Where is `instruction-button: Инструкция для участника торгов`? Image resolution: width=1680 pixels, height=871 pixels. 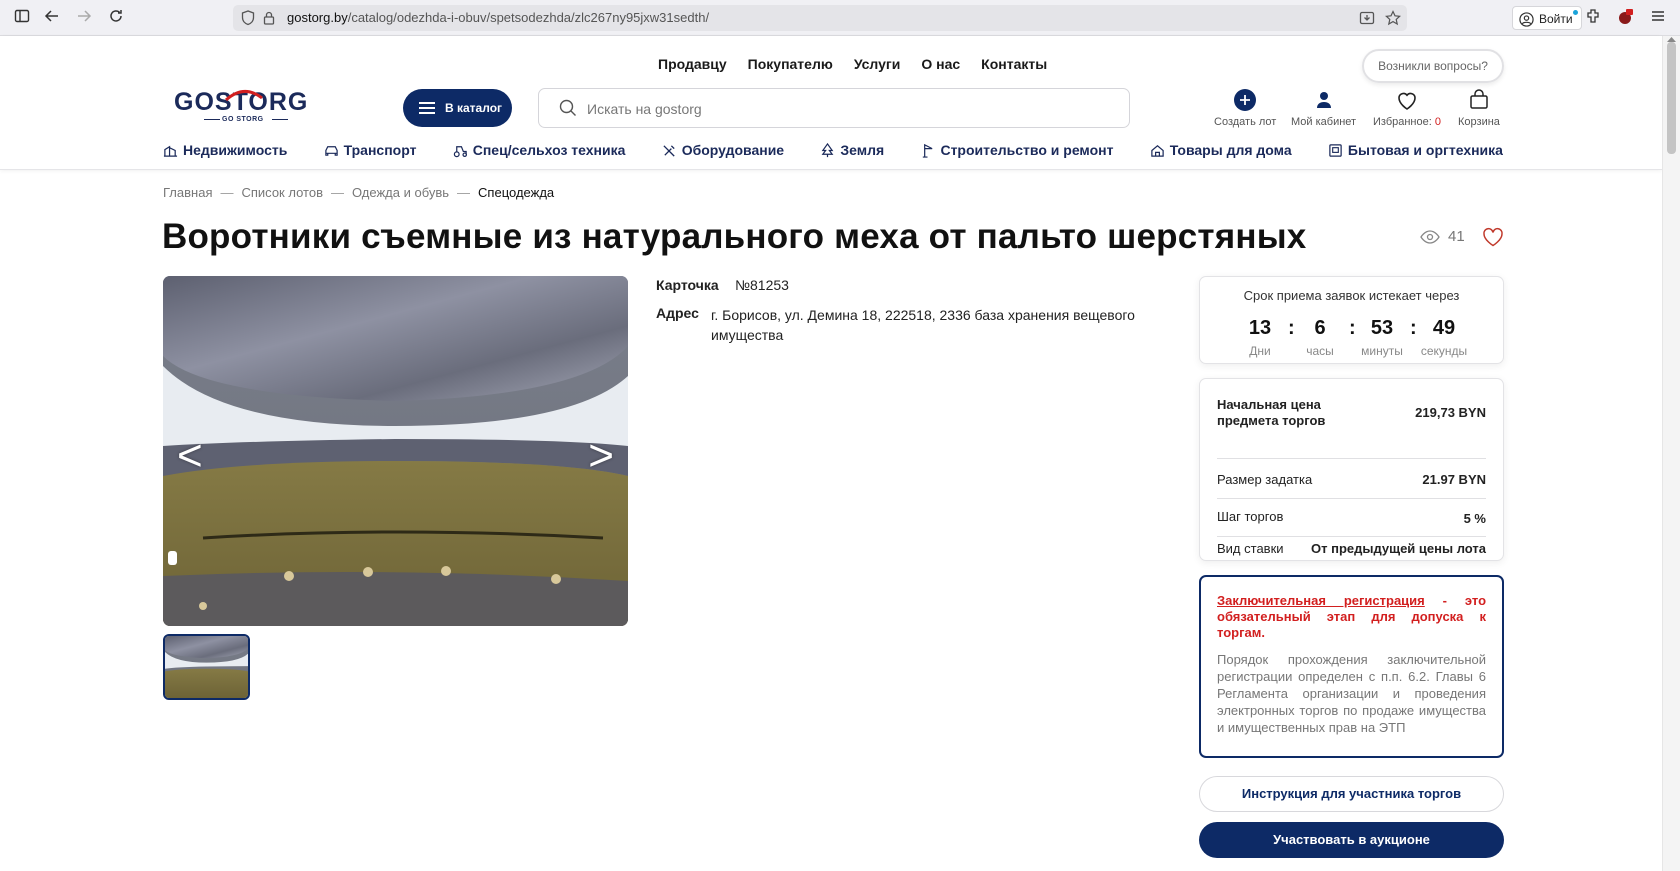
instruction-button: Инструкция для участника торгов is located at coordinates (1351, 794).